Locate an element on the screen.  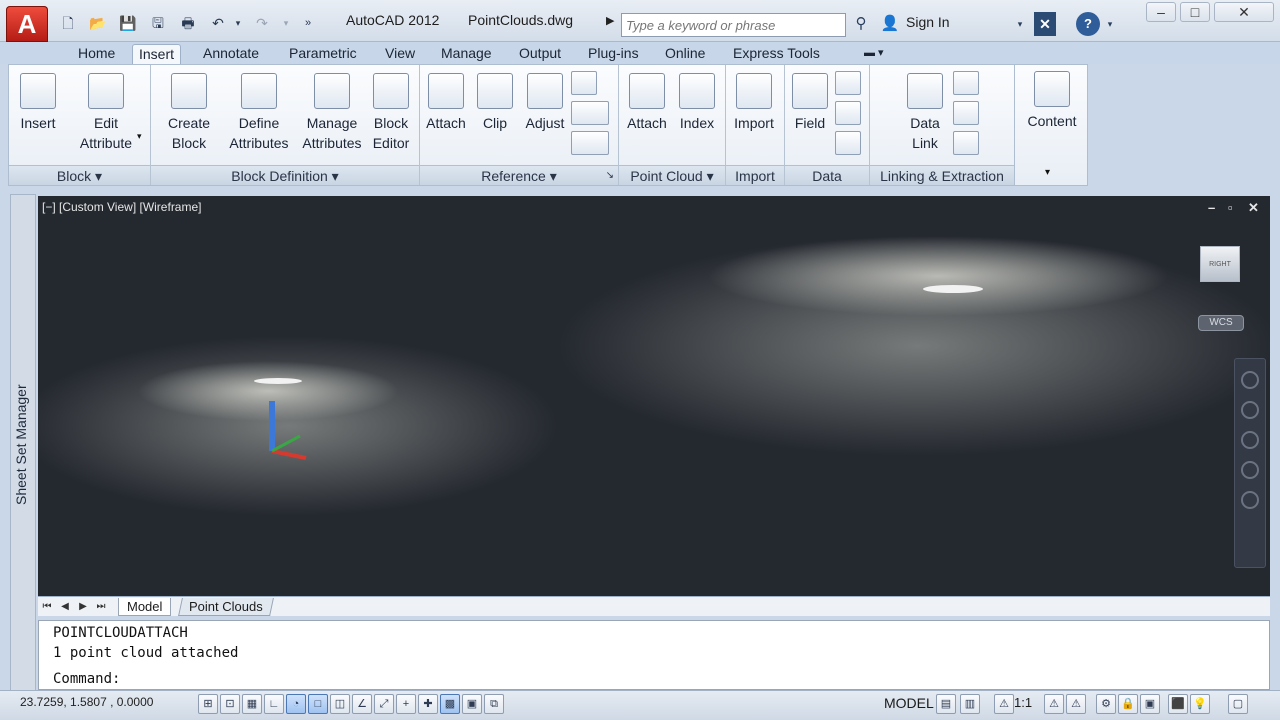
help-icon: ? is located at coordinates (1088, 24).